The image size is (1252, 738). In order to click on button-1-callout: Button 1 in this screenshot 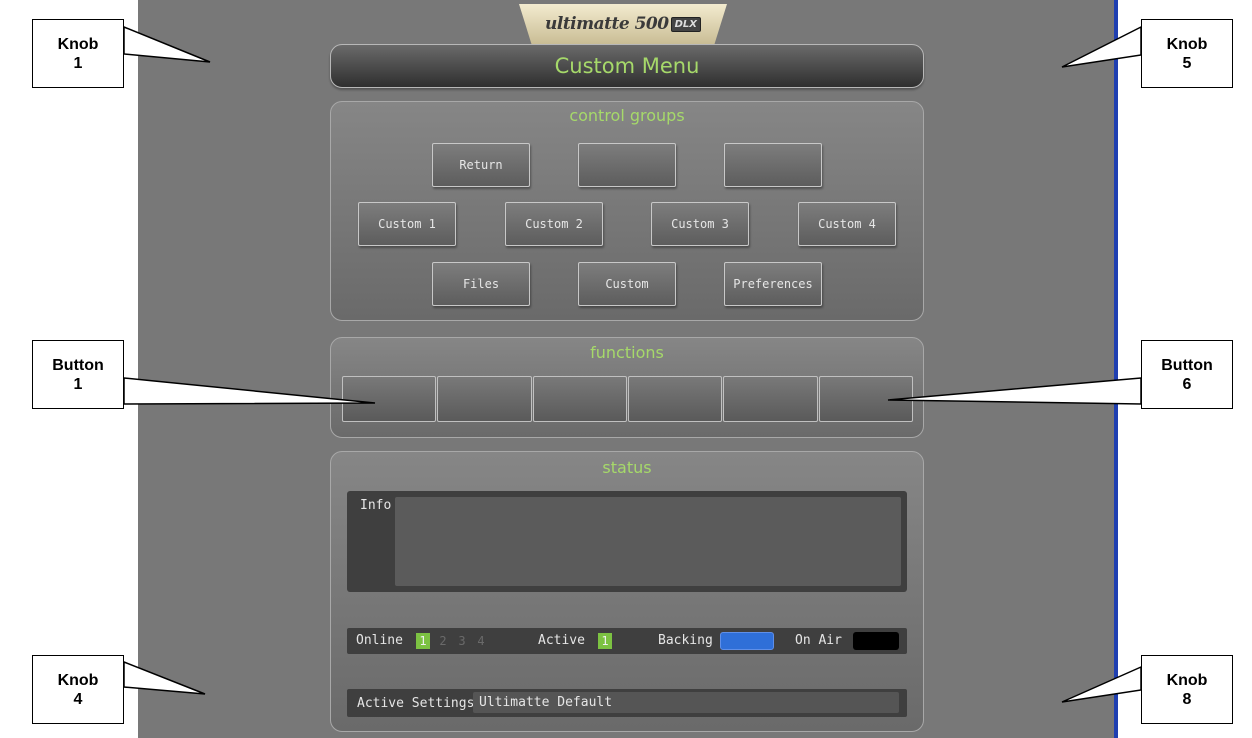, I will do `click(78, 374)`.